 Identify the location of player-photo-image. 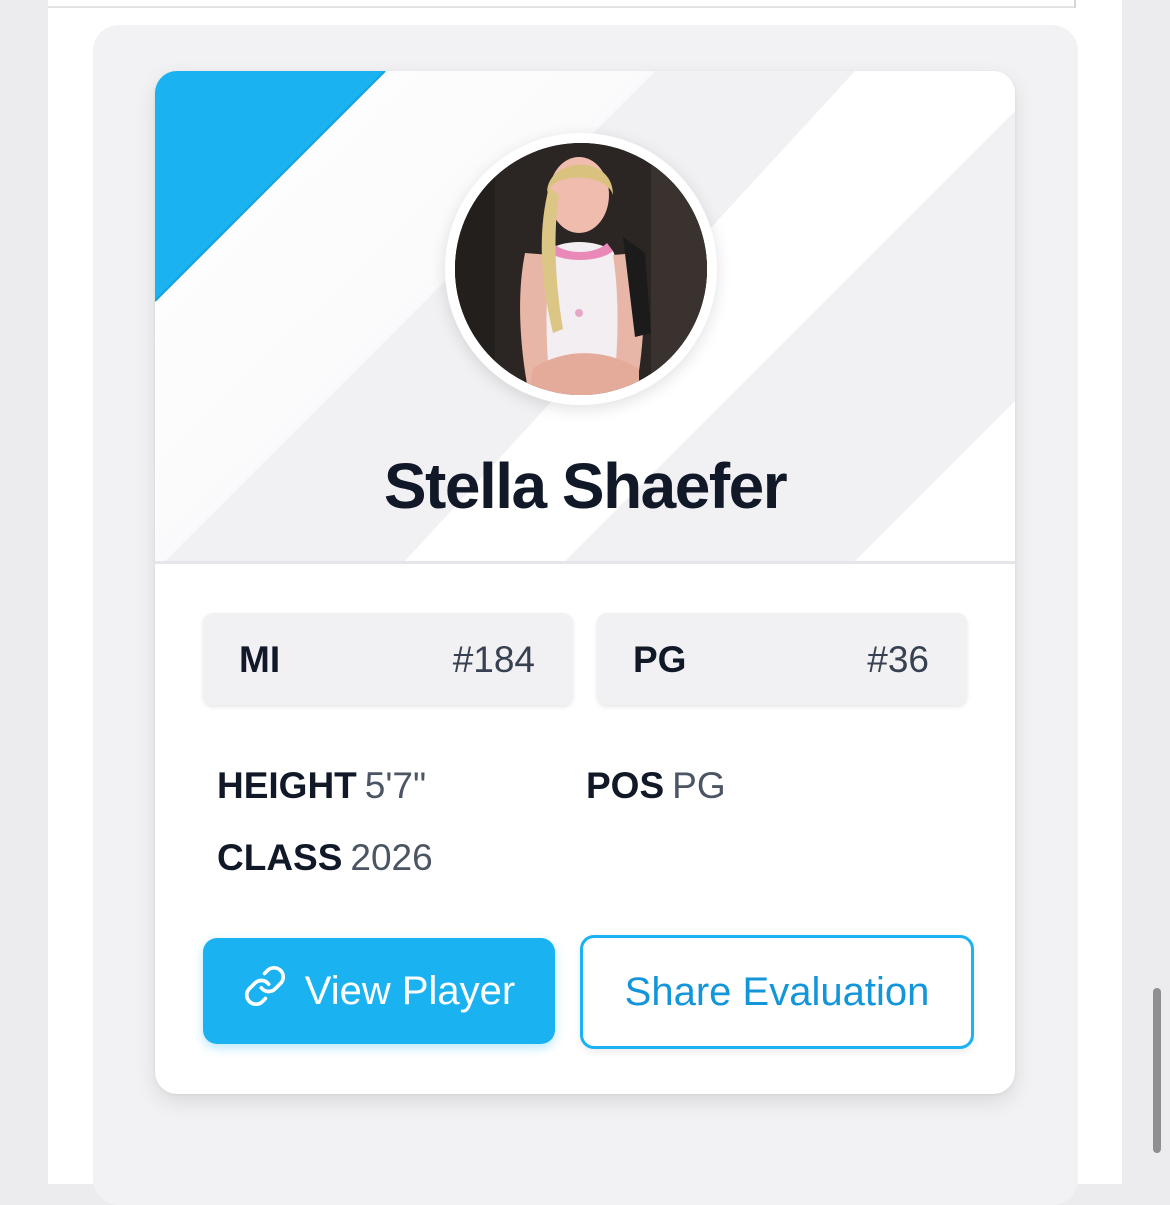
(581, 269).